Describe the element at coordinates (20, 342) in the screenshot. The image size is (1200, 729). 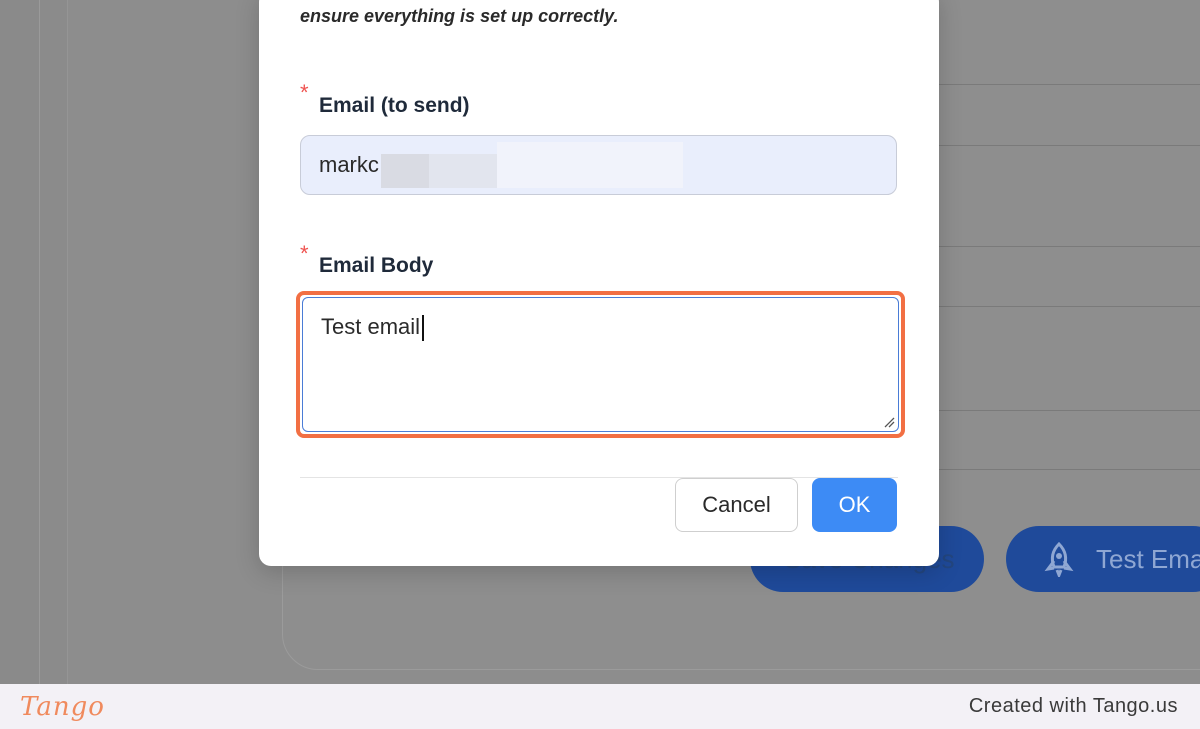
I see `background-sidebar` at that location.